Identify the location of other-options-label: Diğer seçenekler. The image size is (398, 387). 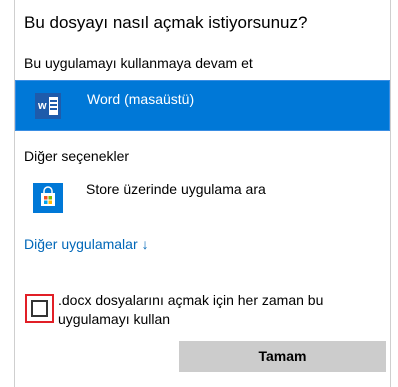
(77, 156).